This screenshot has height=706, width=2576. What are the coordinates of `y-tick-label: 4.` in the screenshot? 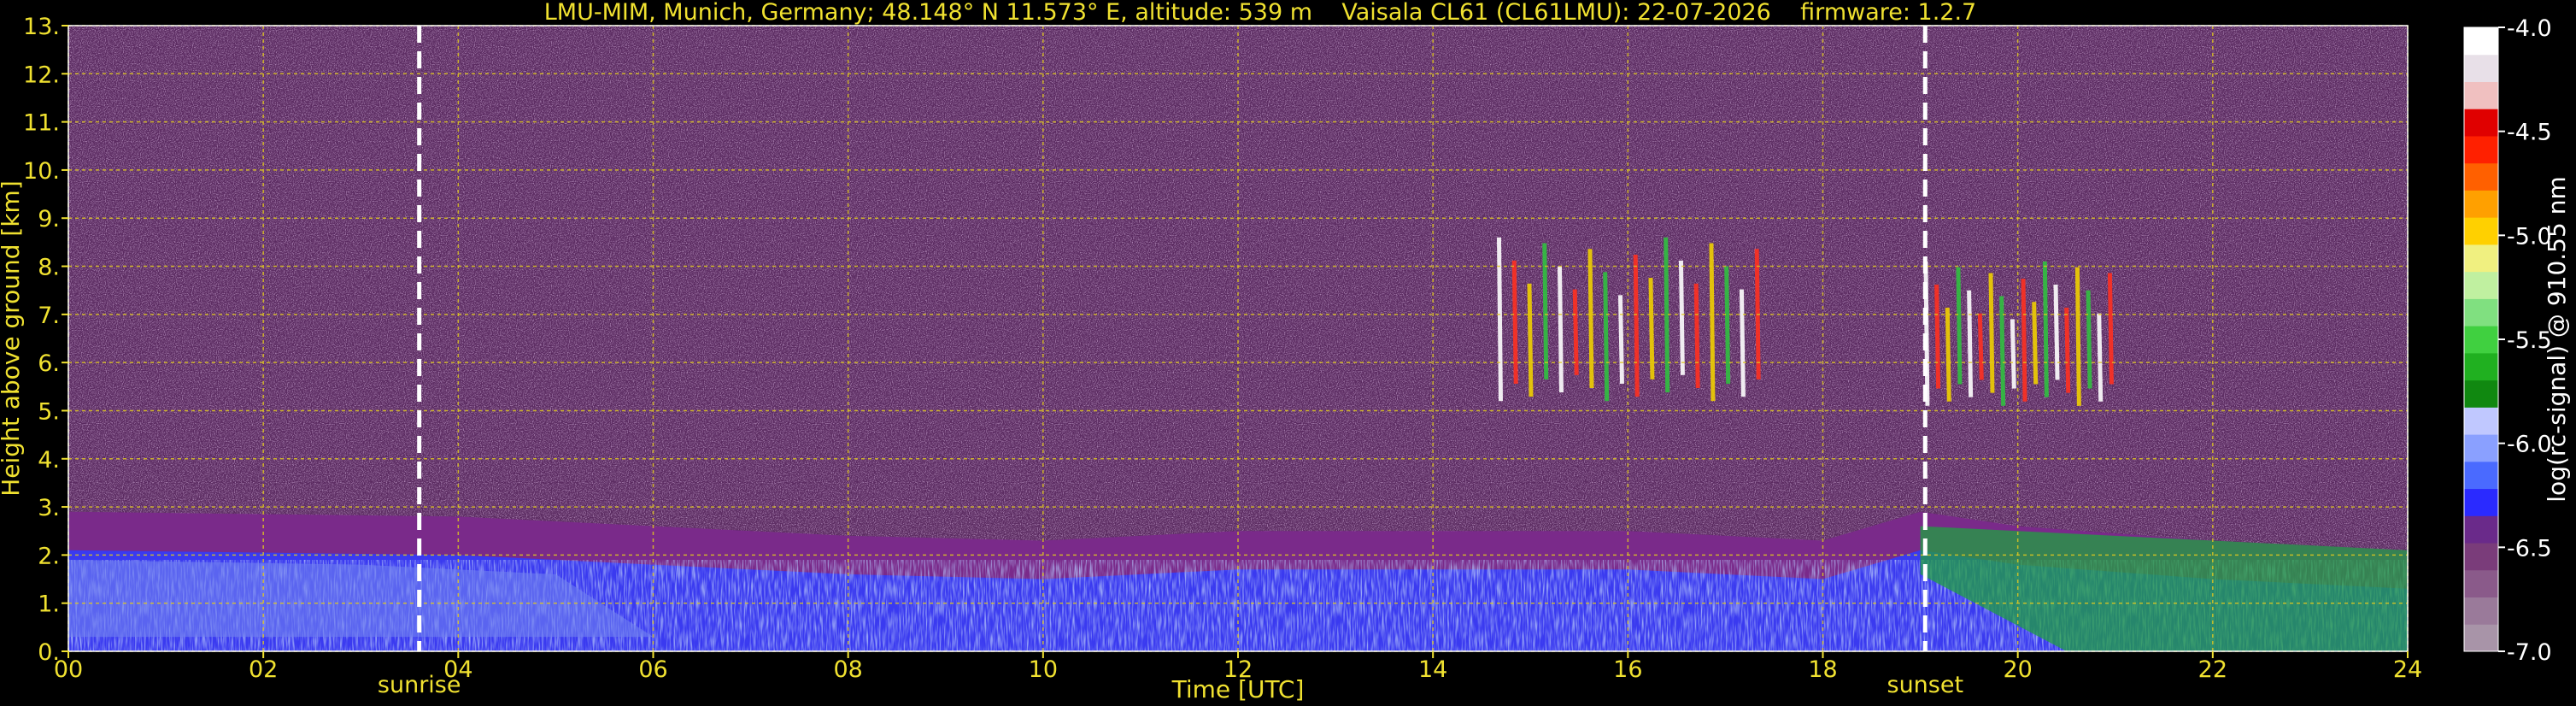 It's located at (49, 460).